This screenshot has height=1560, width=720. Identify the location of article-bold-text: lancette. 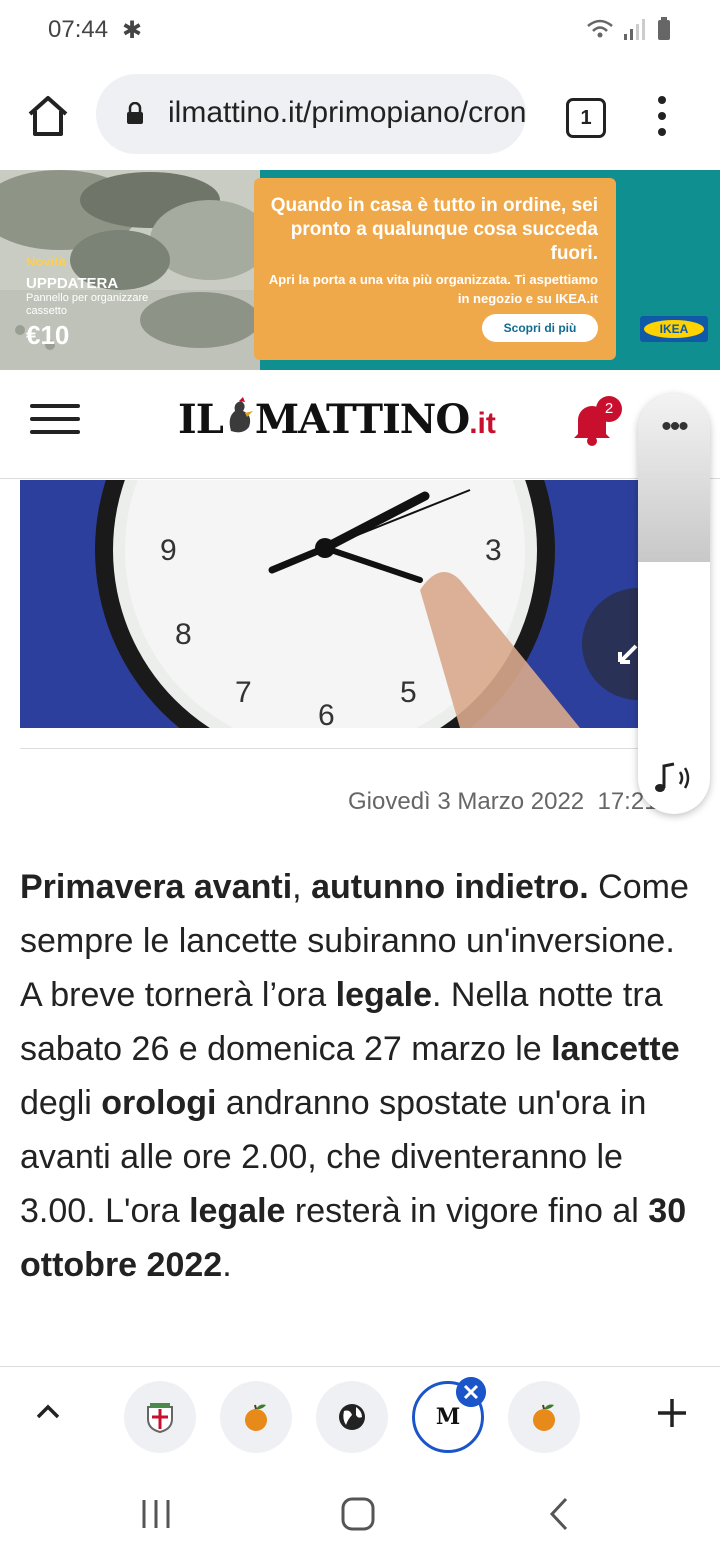
(615, 1049).